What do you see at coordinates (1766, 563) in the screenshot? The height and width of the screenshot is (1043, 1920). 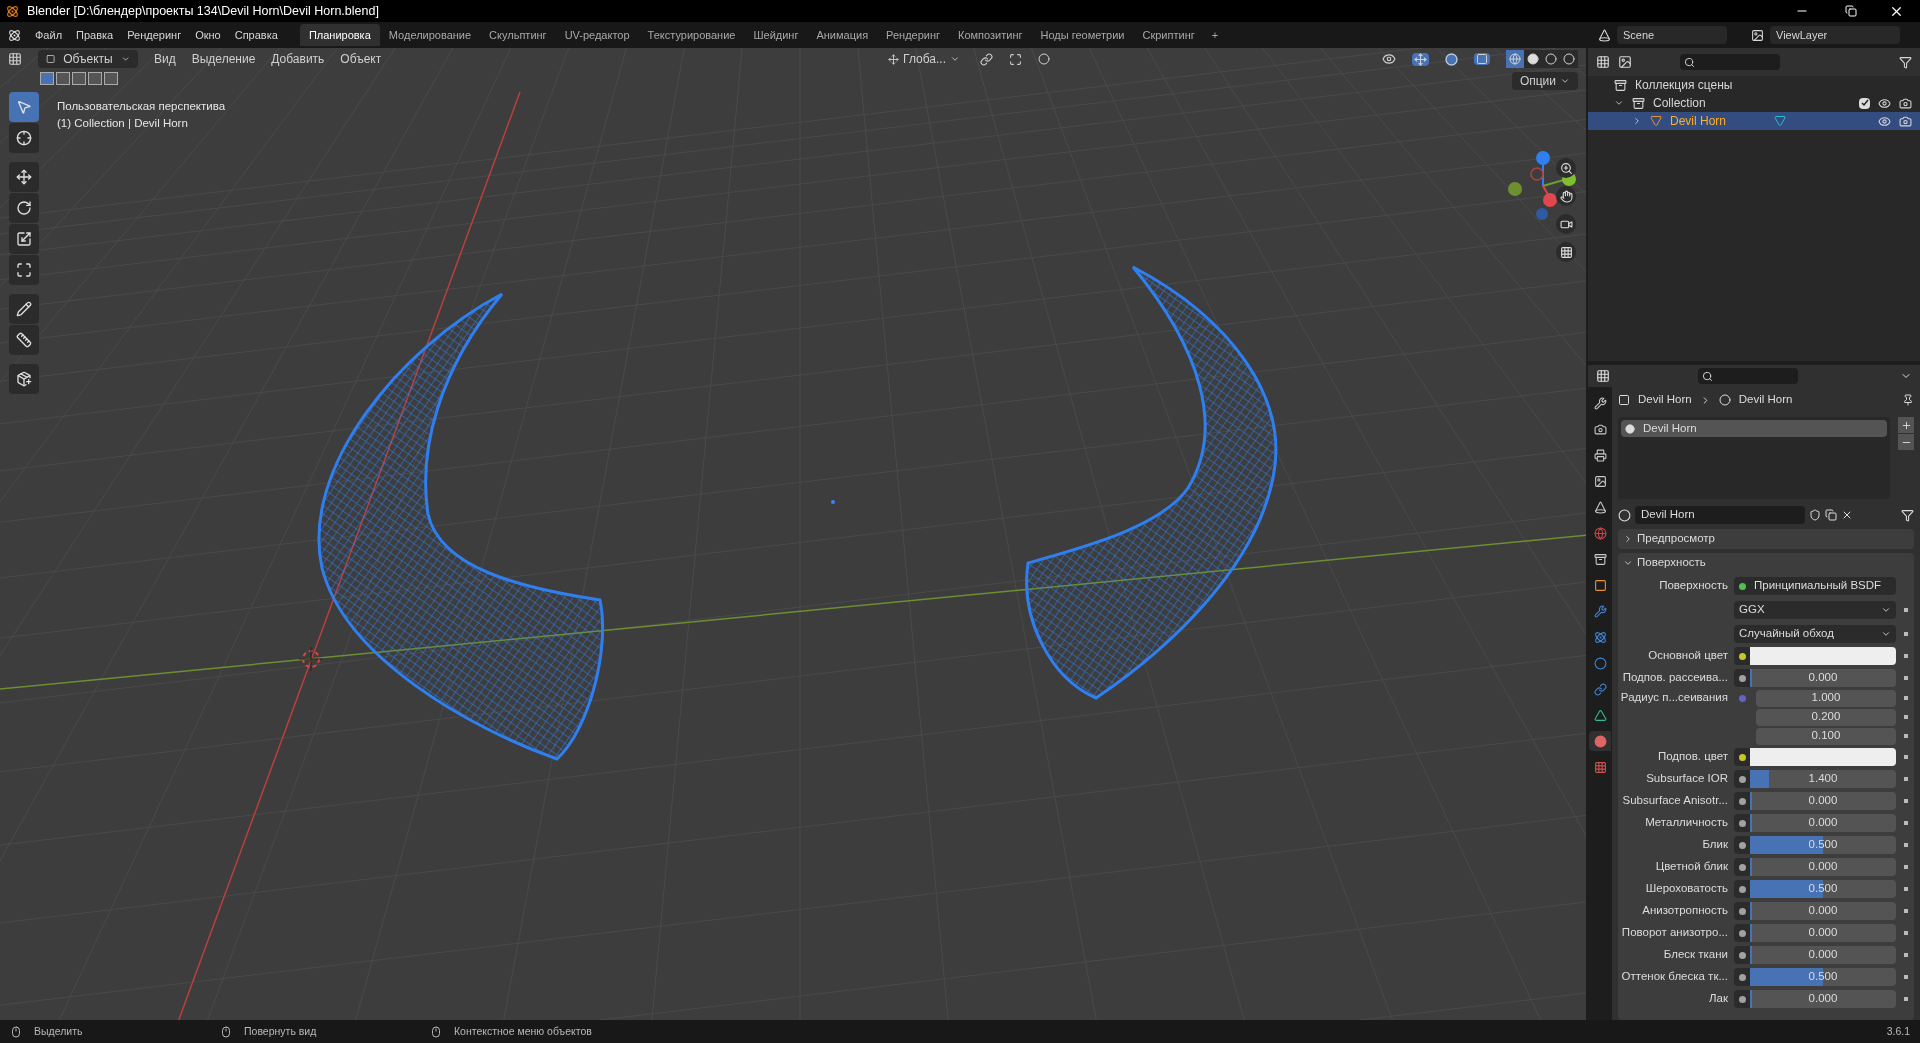 I see `panel-header: Поверхность` at bounding box center [1766, 563].